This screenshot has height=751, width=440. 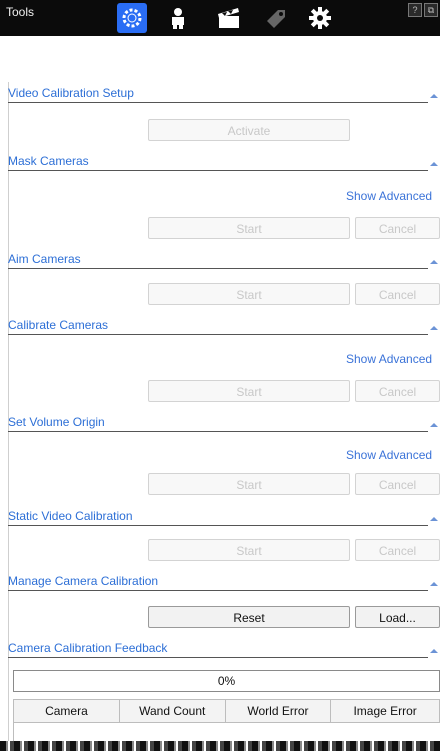 What do you see at coordinates (224, 93) in the screenshot?
I see `section-video-calibration-setup: Video Calibration Setup` at bounding box center [224, 93].